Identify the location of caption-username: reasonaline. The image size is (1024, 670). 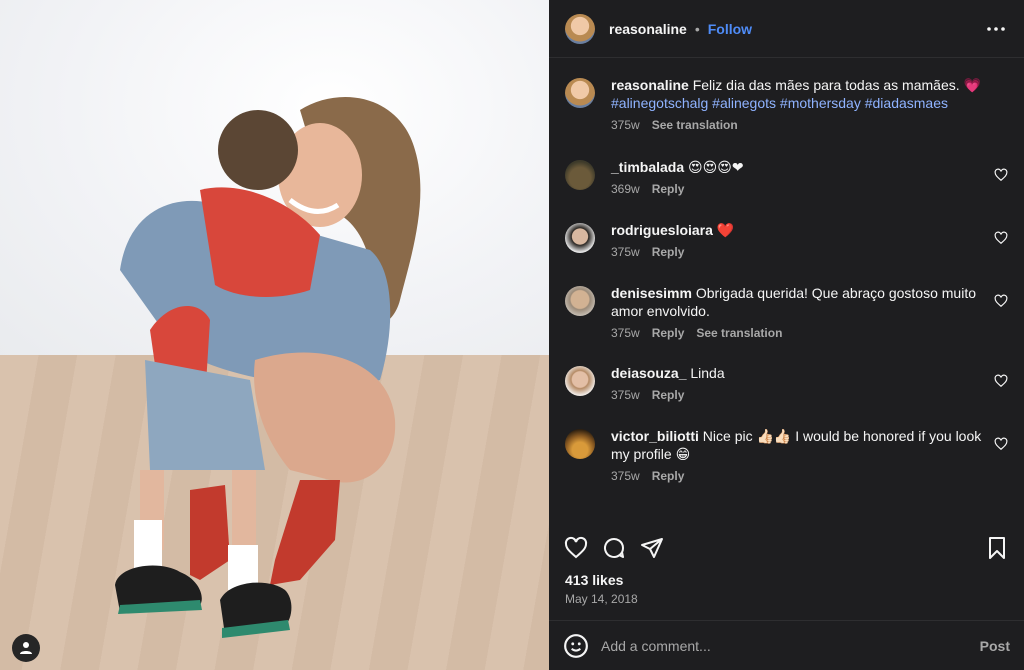
(650, 85).